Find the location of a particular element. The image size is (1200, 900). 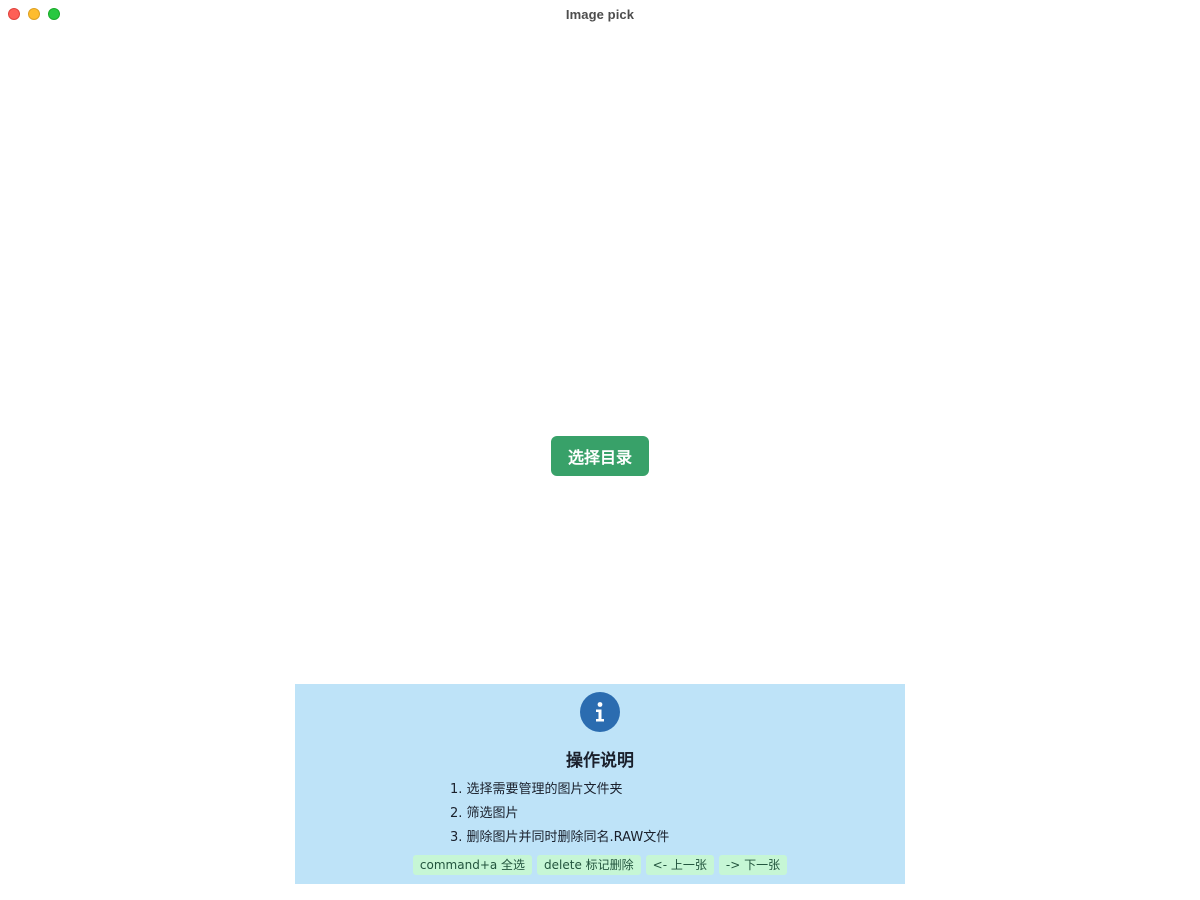

title-bar: Image pick is located at coordinates (600, 14).